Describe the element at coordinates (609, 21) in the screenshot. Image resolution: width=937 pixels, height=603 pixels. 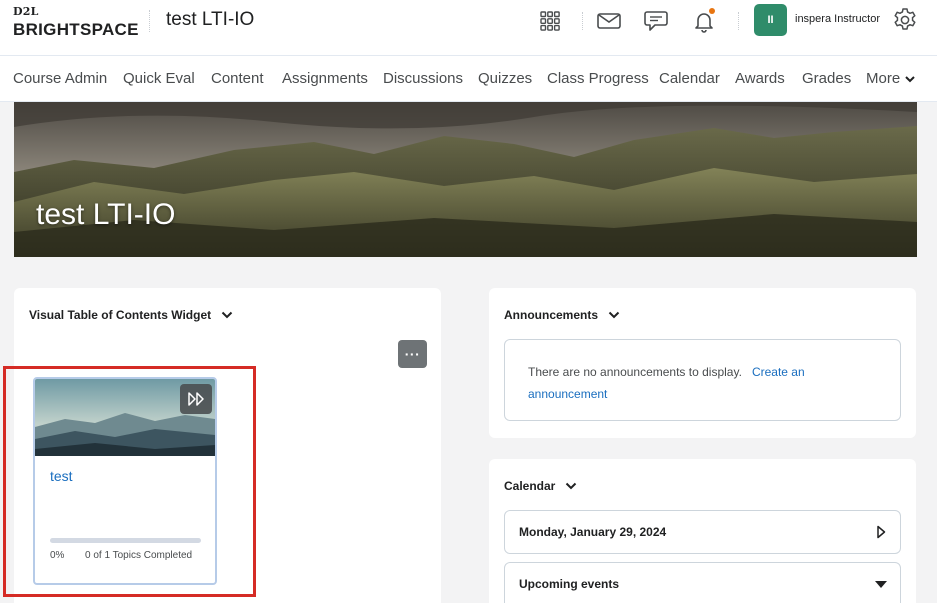
I see `mail-icon` at that location.